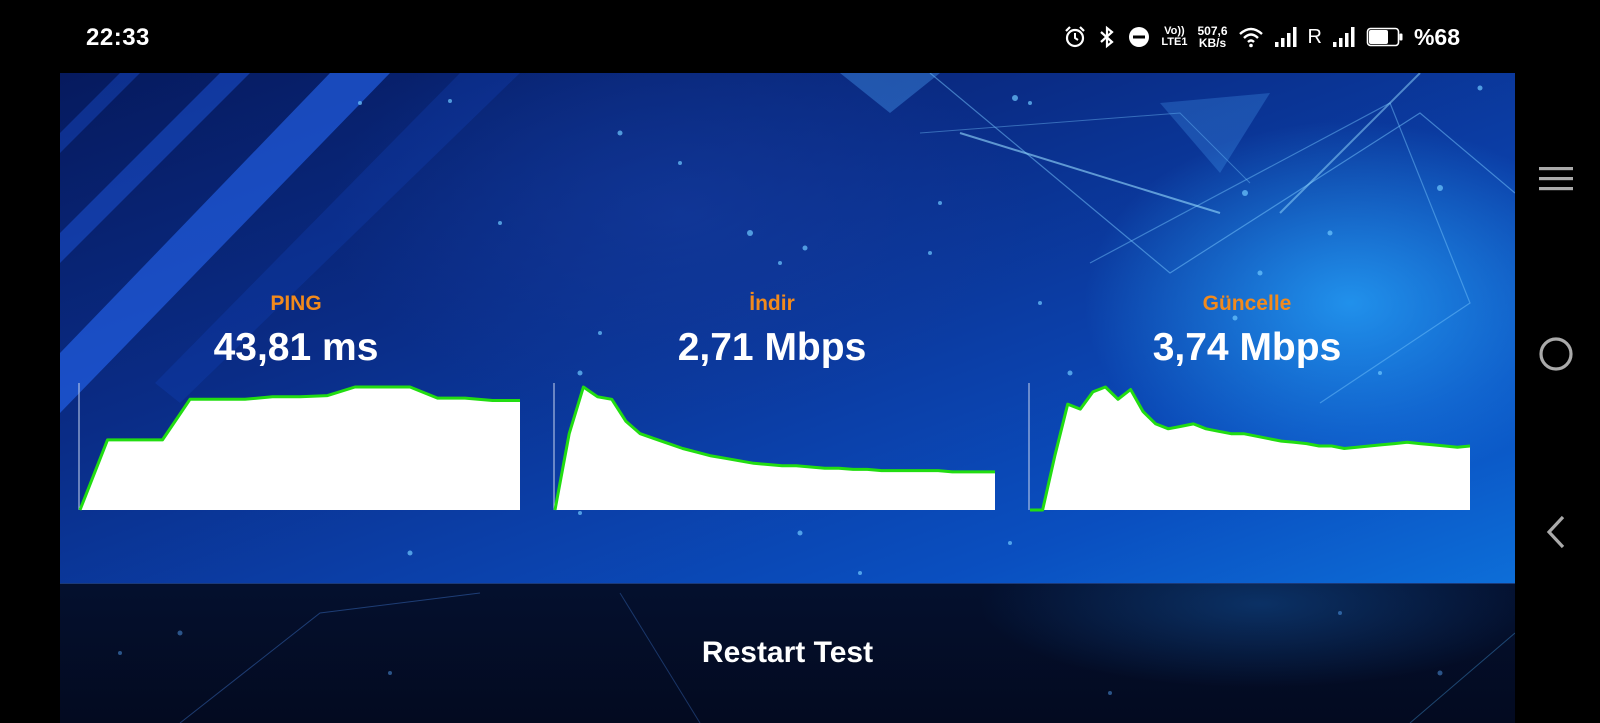 Image resolution: width=1600 pixels, height=723 pixels. I want to click on ping-graph-area, so click(300, 448).